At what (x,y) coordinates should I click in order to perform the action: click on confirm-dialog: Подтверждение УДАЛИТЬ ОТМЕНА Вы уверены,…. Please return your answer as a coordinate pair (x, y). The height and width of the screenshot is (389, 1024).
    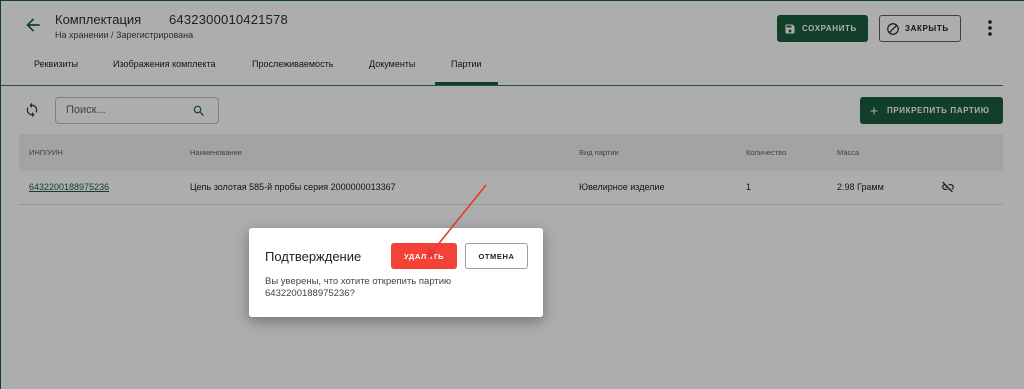
    Looking at the image, I should click on (396, 272).